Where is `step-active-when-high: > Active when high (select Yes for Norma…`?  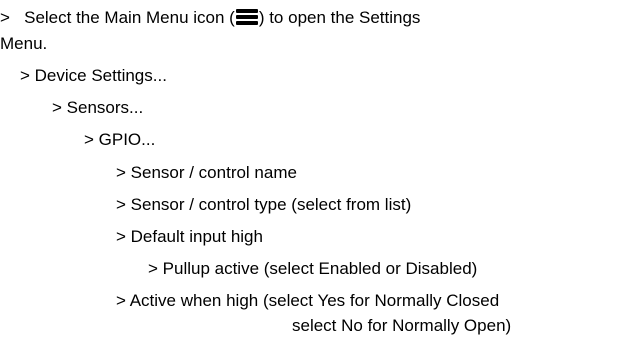
step-active-when-high: > Active when high (select Yes for Norma… is located at coordinates (308, 300).